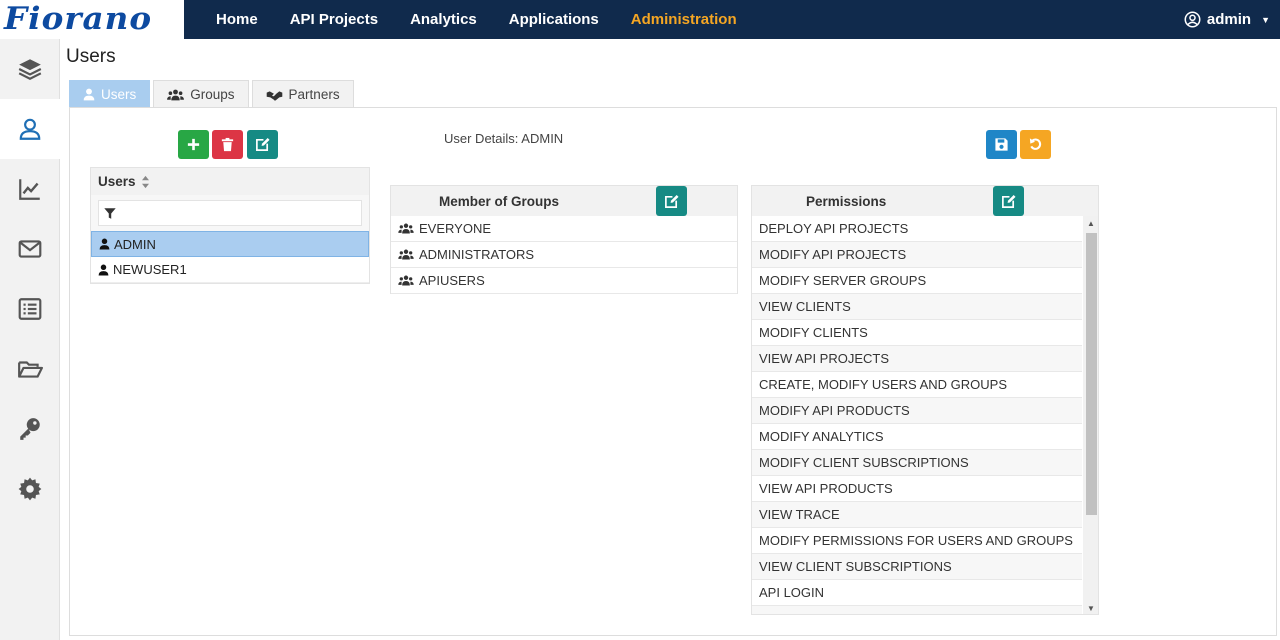 The image size is (1280, 640). I want to click on tab-groups-label: Groups, so click(212, 94).